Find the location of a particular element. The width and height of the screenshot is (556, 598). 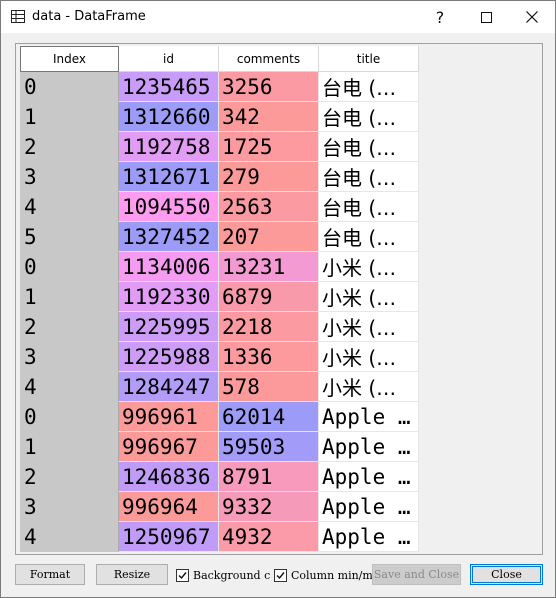

id-cell: 1327452 is located at coordinates (169, 237).